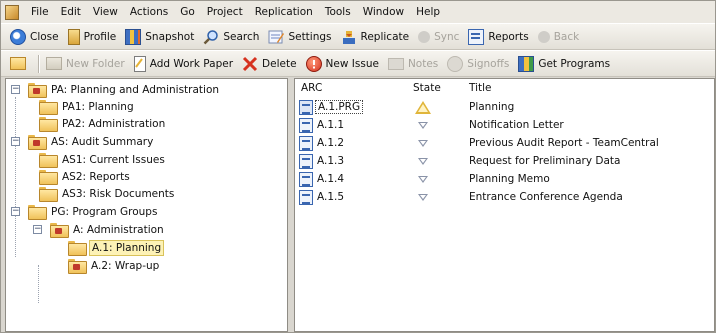 Image resolution: width=716 pixels, height=333 pixels. Describe the element at coordinates (565, 64) in the screenshot. I see `get-programs-button: Get Programs` at that location.